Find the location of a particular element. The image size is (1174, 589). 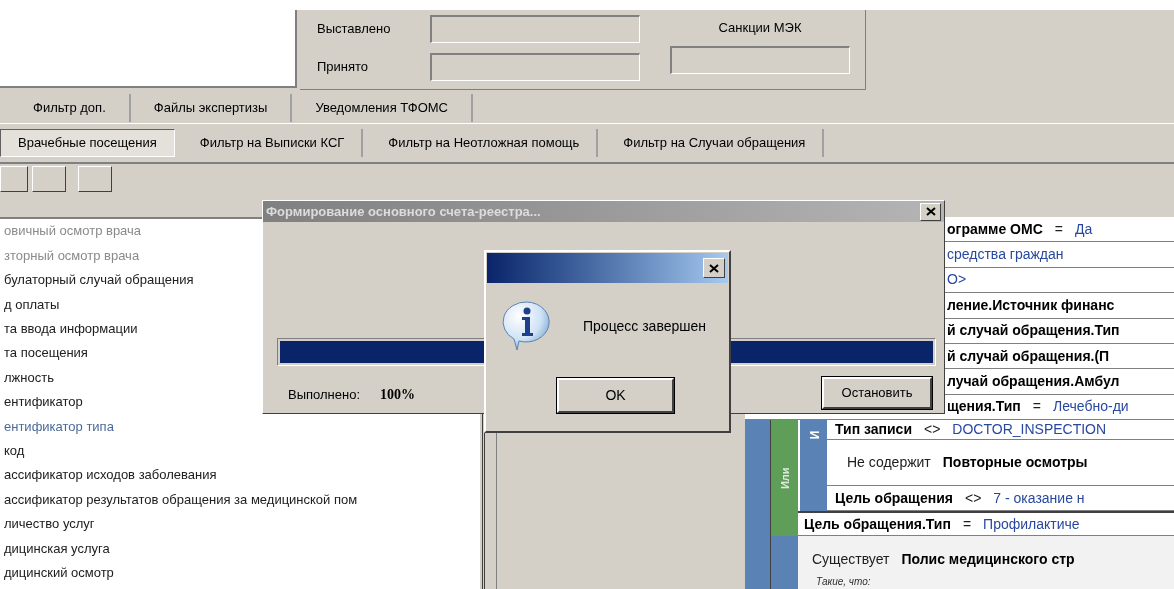

condition-value: Да is located at coordinates (1083, 229).